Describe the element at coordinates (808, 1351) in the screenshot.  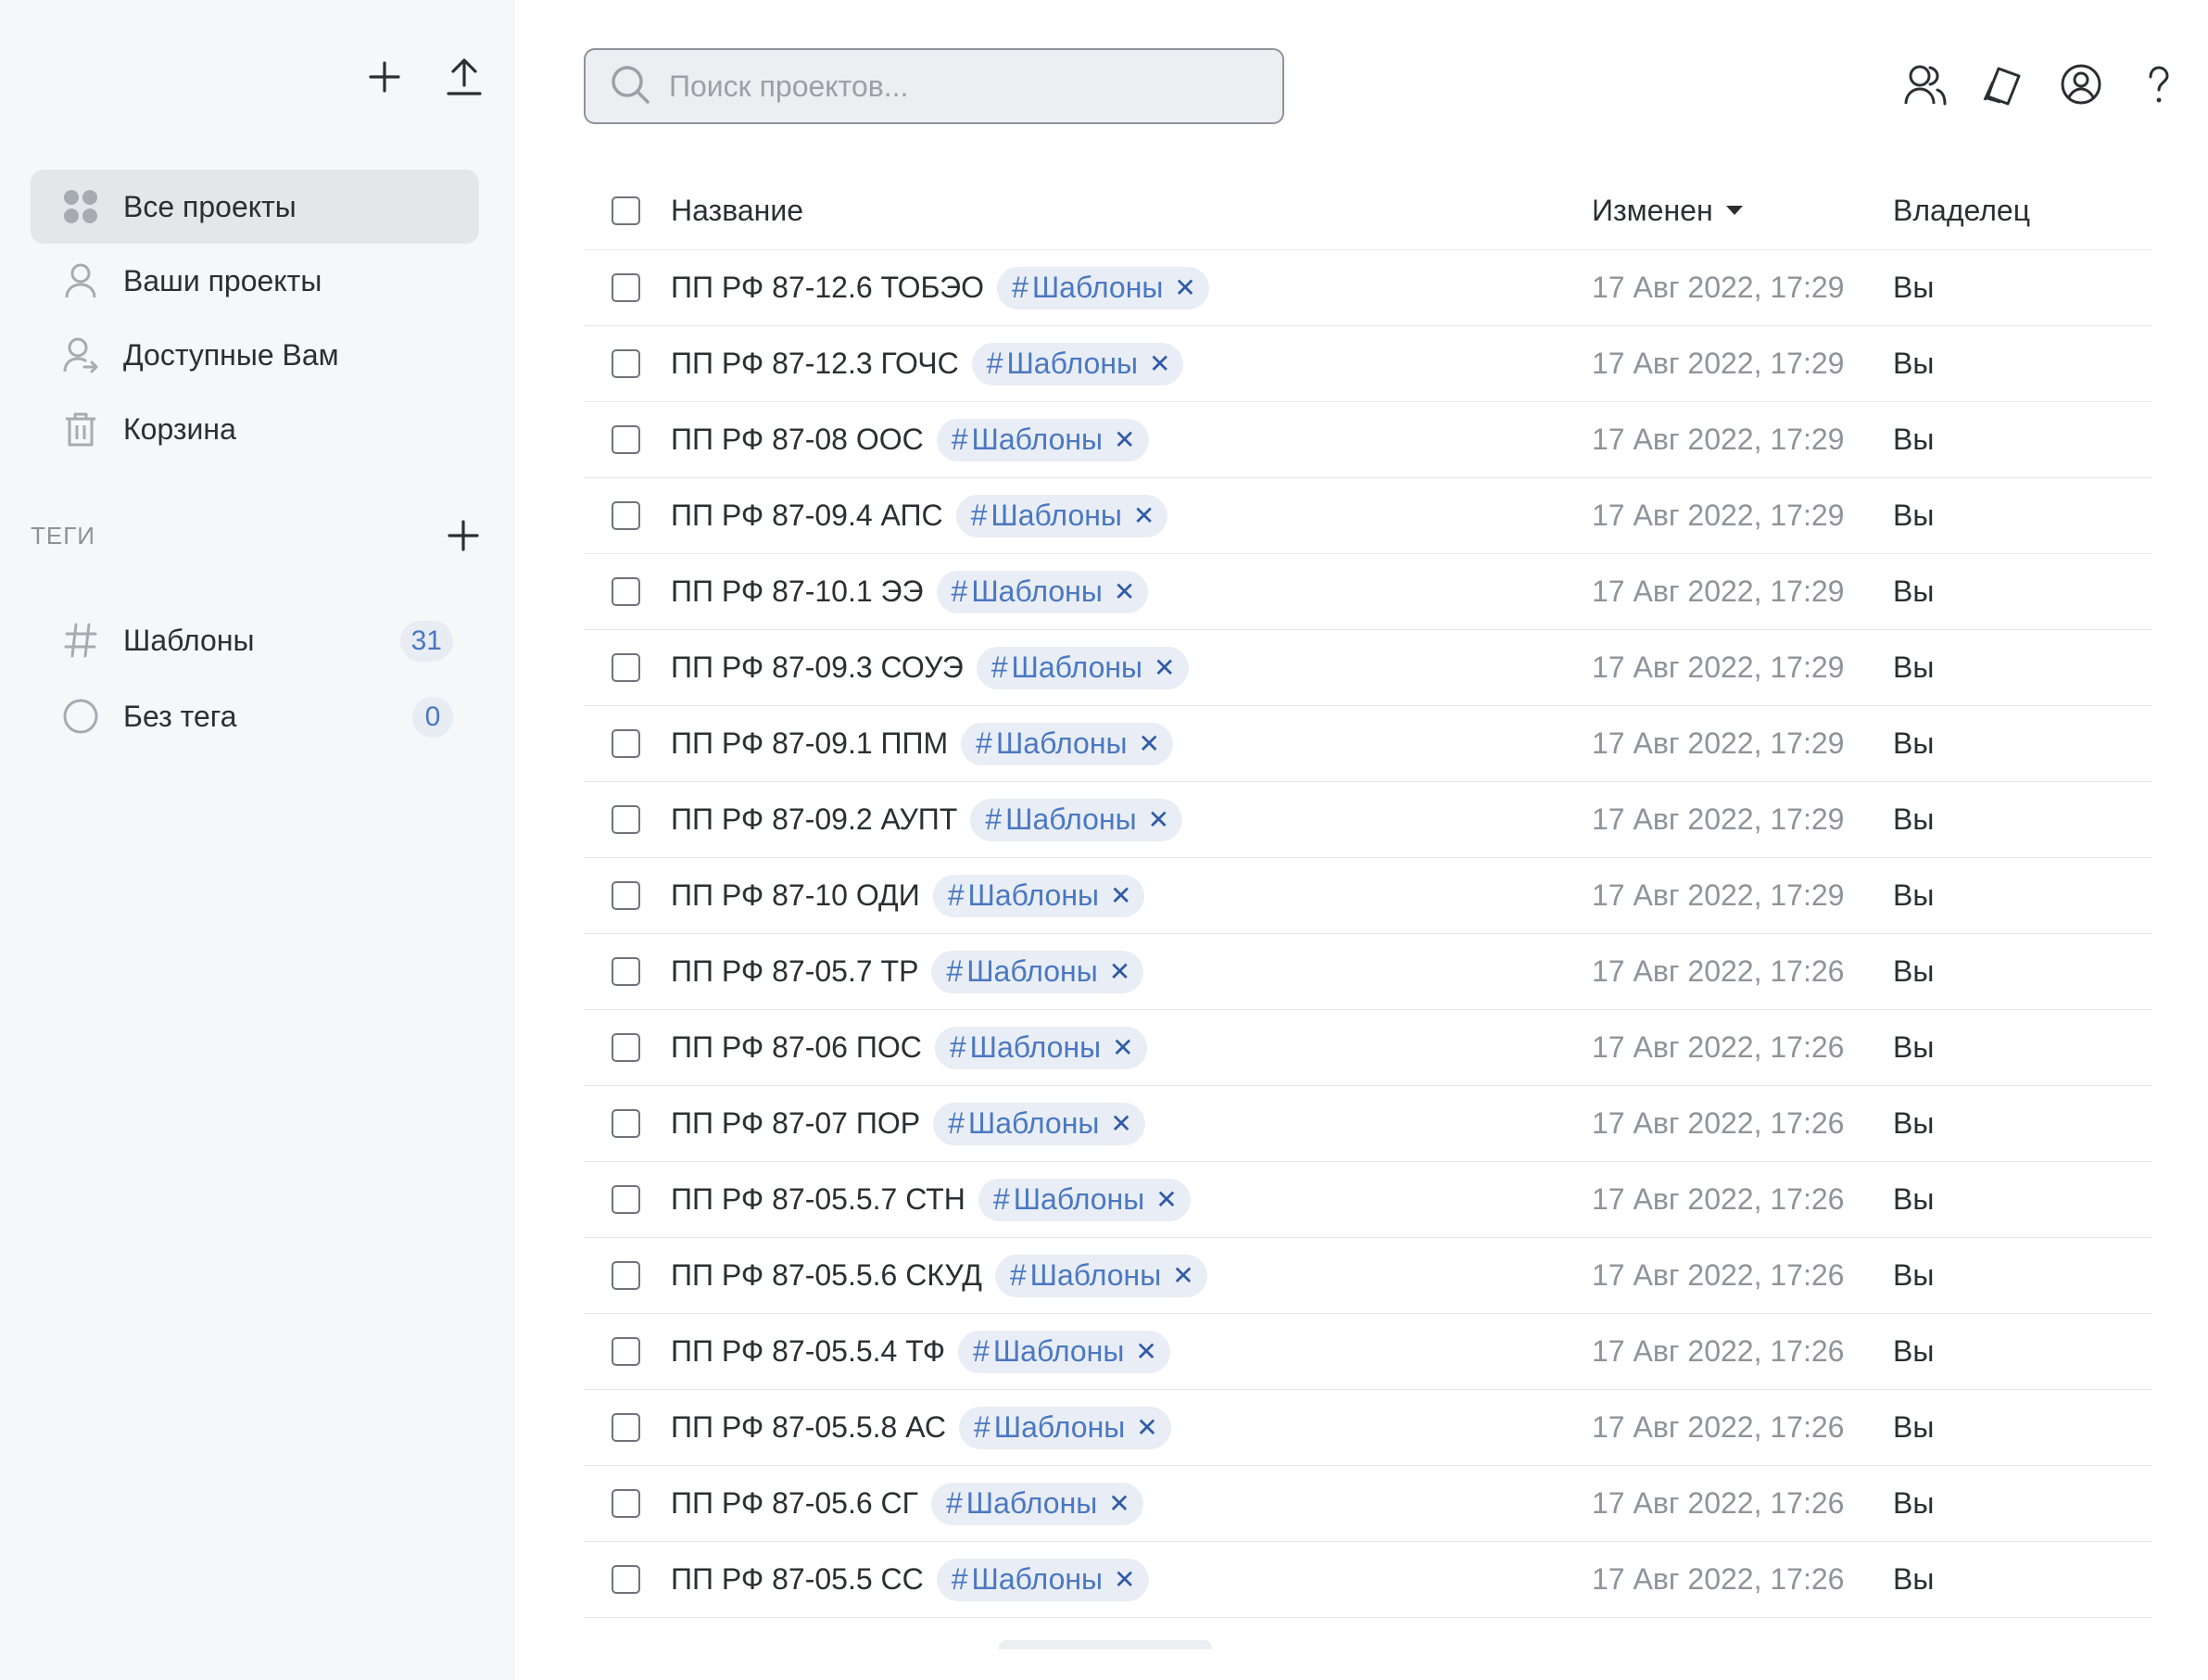
I see `project-name: ПП РФ 87-05.5.4 ТФ` at that location.